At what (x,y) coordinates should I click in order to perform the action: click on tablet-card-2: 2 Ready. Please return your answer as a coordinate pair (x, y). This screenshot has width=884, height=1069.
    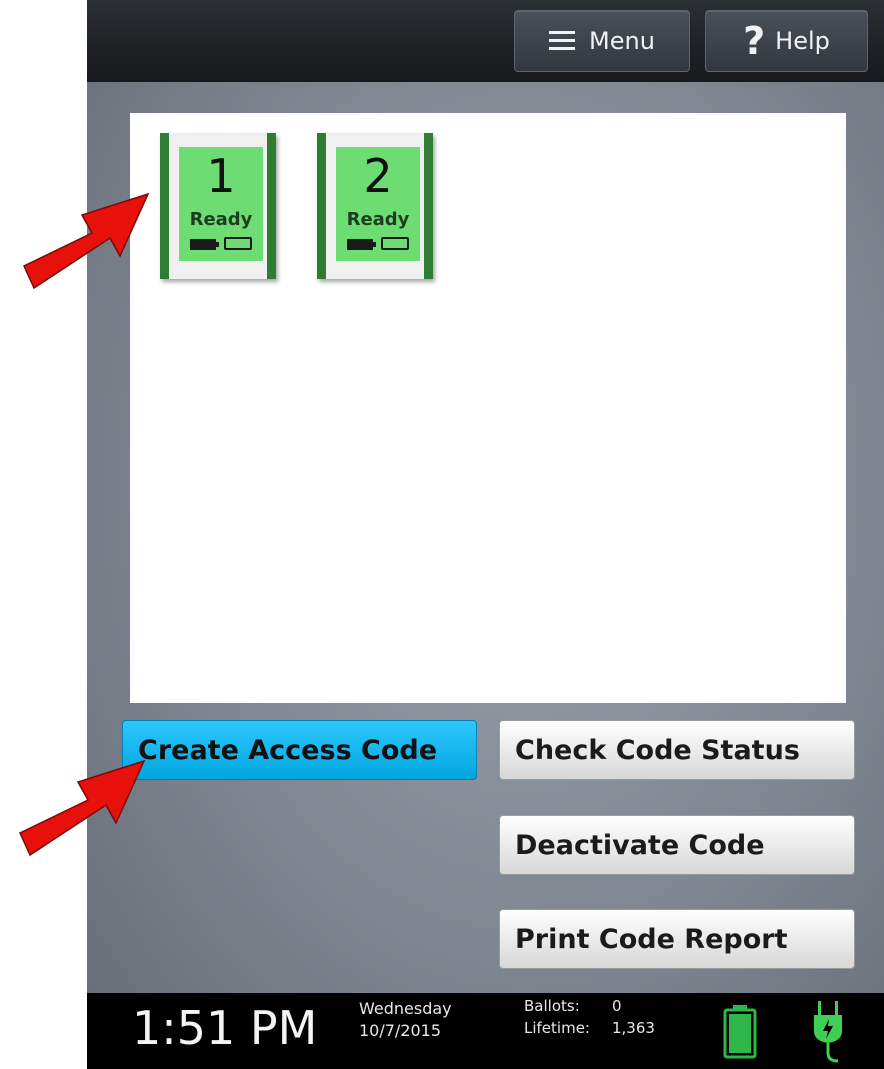
    Looking at the image, I should click on (375, 208).